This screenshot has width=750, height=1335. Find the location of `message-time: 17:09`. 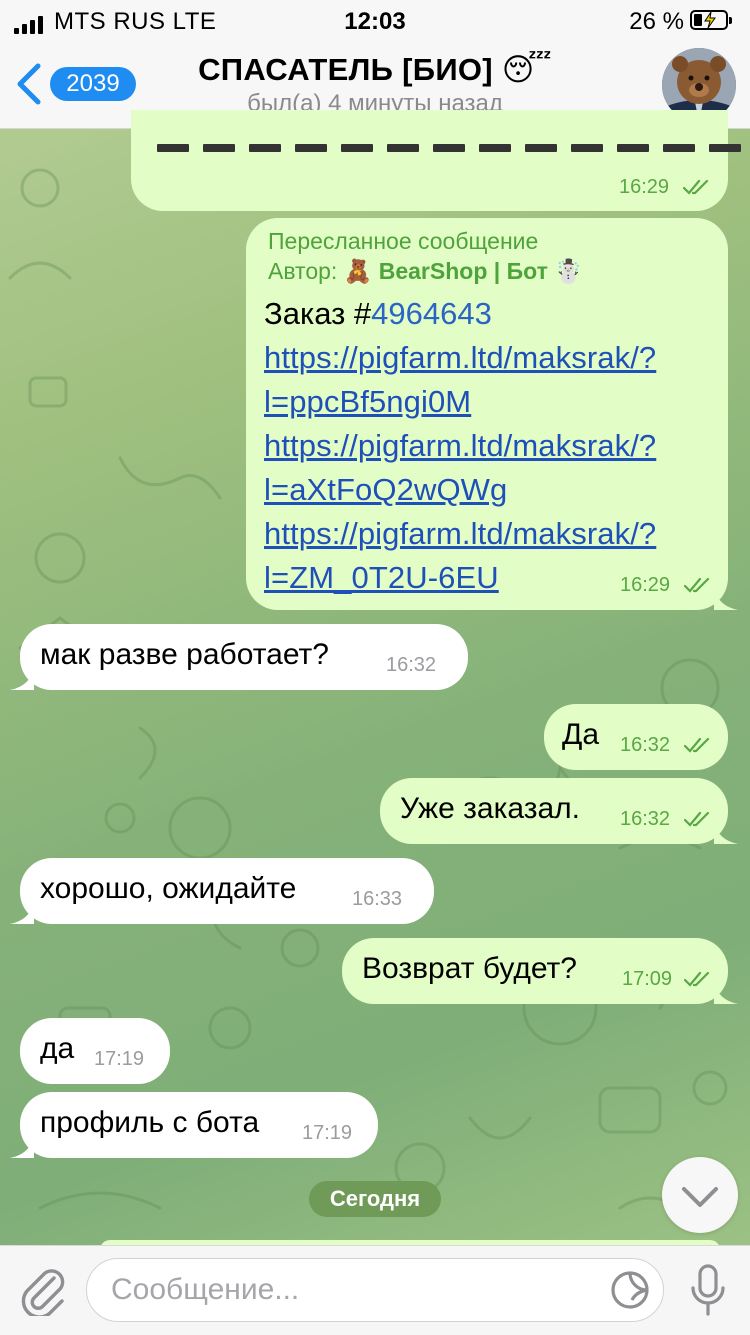

message-time: 17:09 is located at coordinates (647, 979).